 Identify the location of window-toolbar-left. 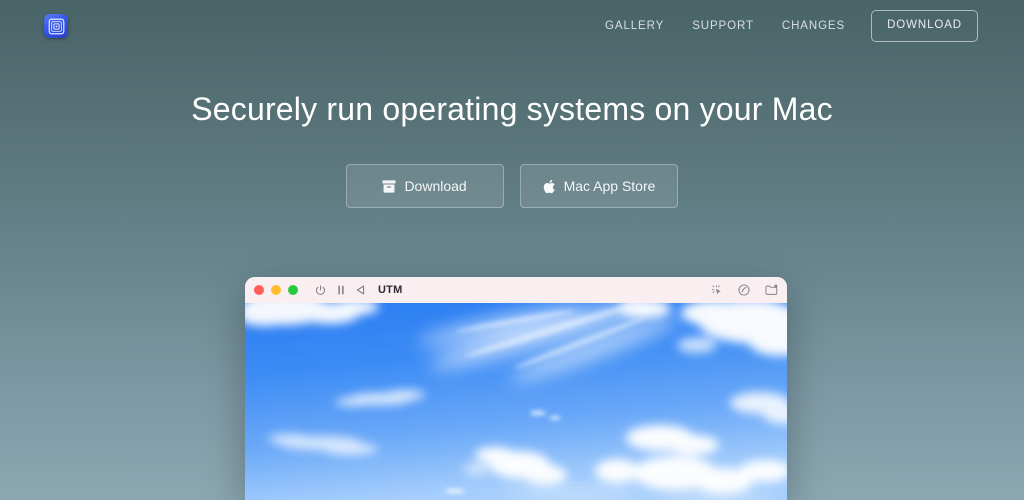
(340, 290).